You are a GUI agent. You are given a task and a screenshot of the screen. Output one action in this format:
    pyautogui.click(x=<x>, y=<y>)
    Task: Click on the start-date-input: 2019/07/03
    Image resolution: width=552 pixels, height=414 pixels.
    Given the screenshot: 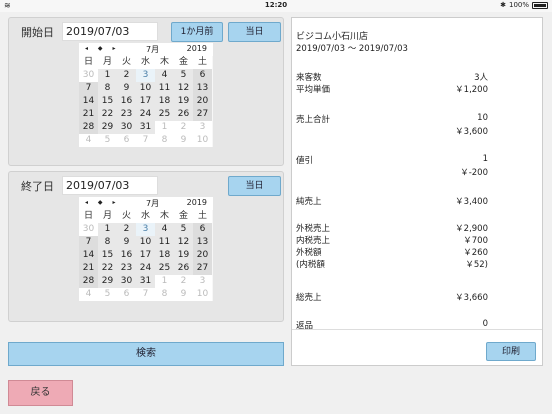 What is the action you would take?
    pyautogui.click(x=110, y=31)
    